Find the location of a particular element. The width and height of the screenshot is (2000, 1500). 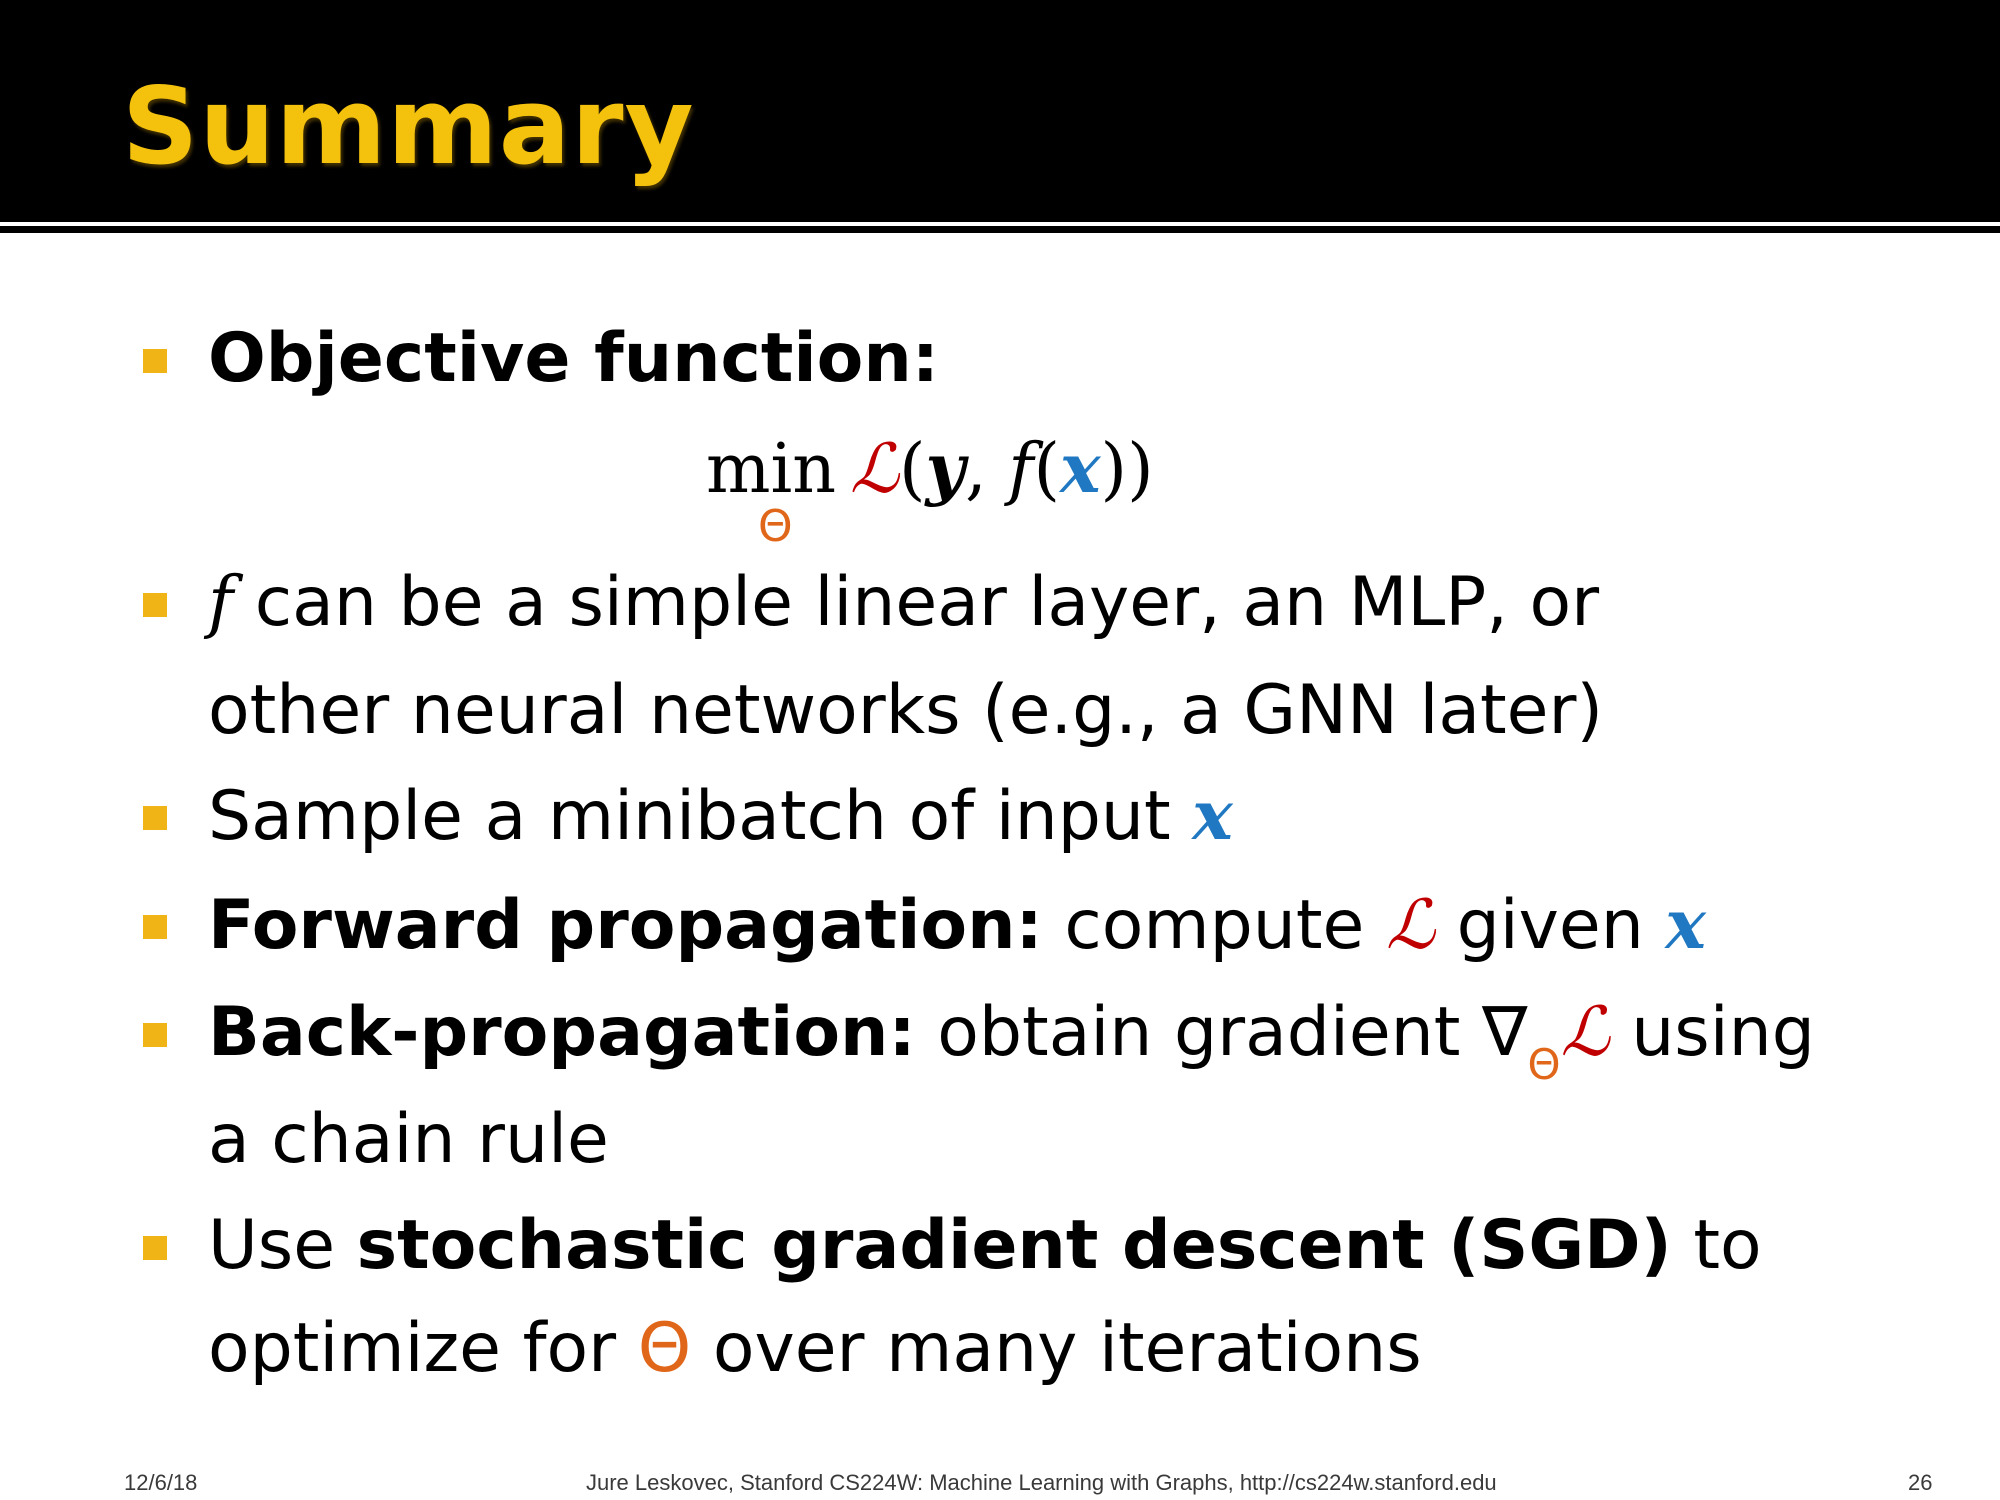

bullet-backprop-theta: Θ is located at coordinates (1544, 1064).